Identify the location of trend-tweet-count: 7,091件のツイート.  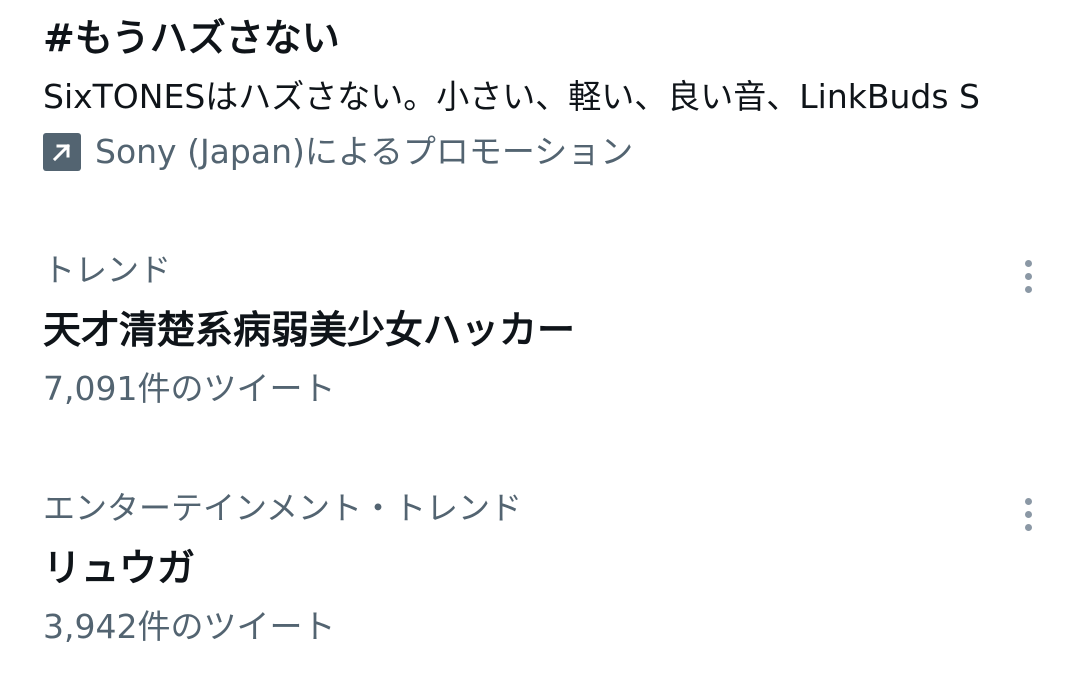
(189, 388).